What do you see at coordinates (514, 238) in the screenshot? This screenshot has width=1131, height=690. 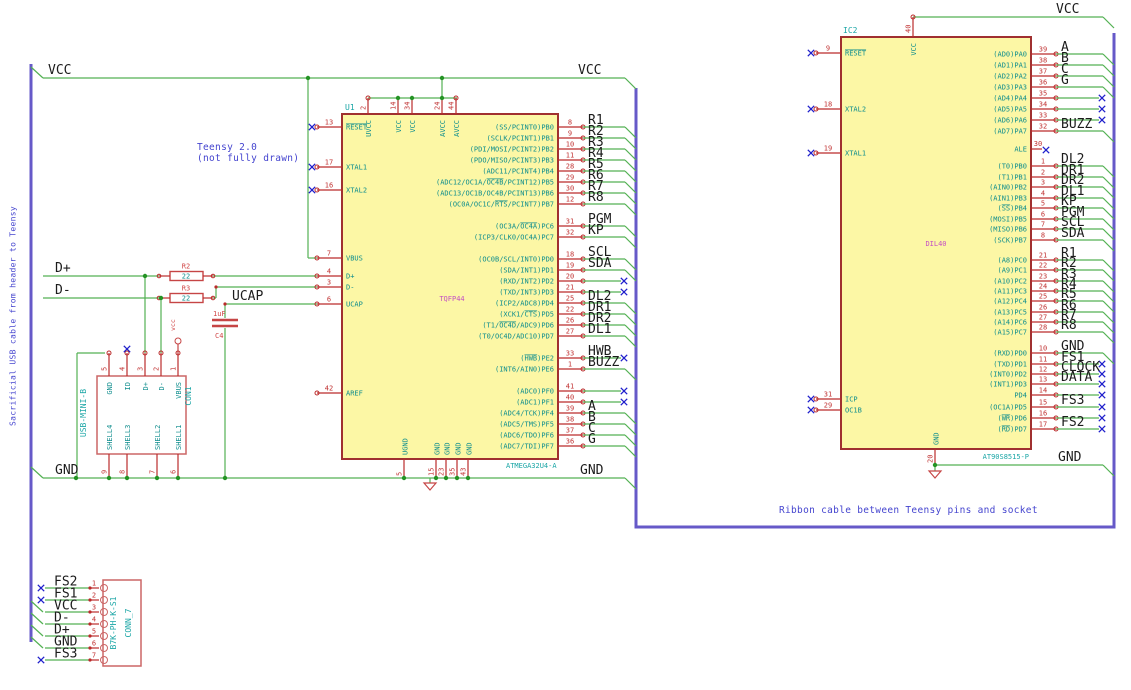 I see `pin-name: (ICP3/CLK0/OC4A)PC7` at bounding box center [514, 238].